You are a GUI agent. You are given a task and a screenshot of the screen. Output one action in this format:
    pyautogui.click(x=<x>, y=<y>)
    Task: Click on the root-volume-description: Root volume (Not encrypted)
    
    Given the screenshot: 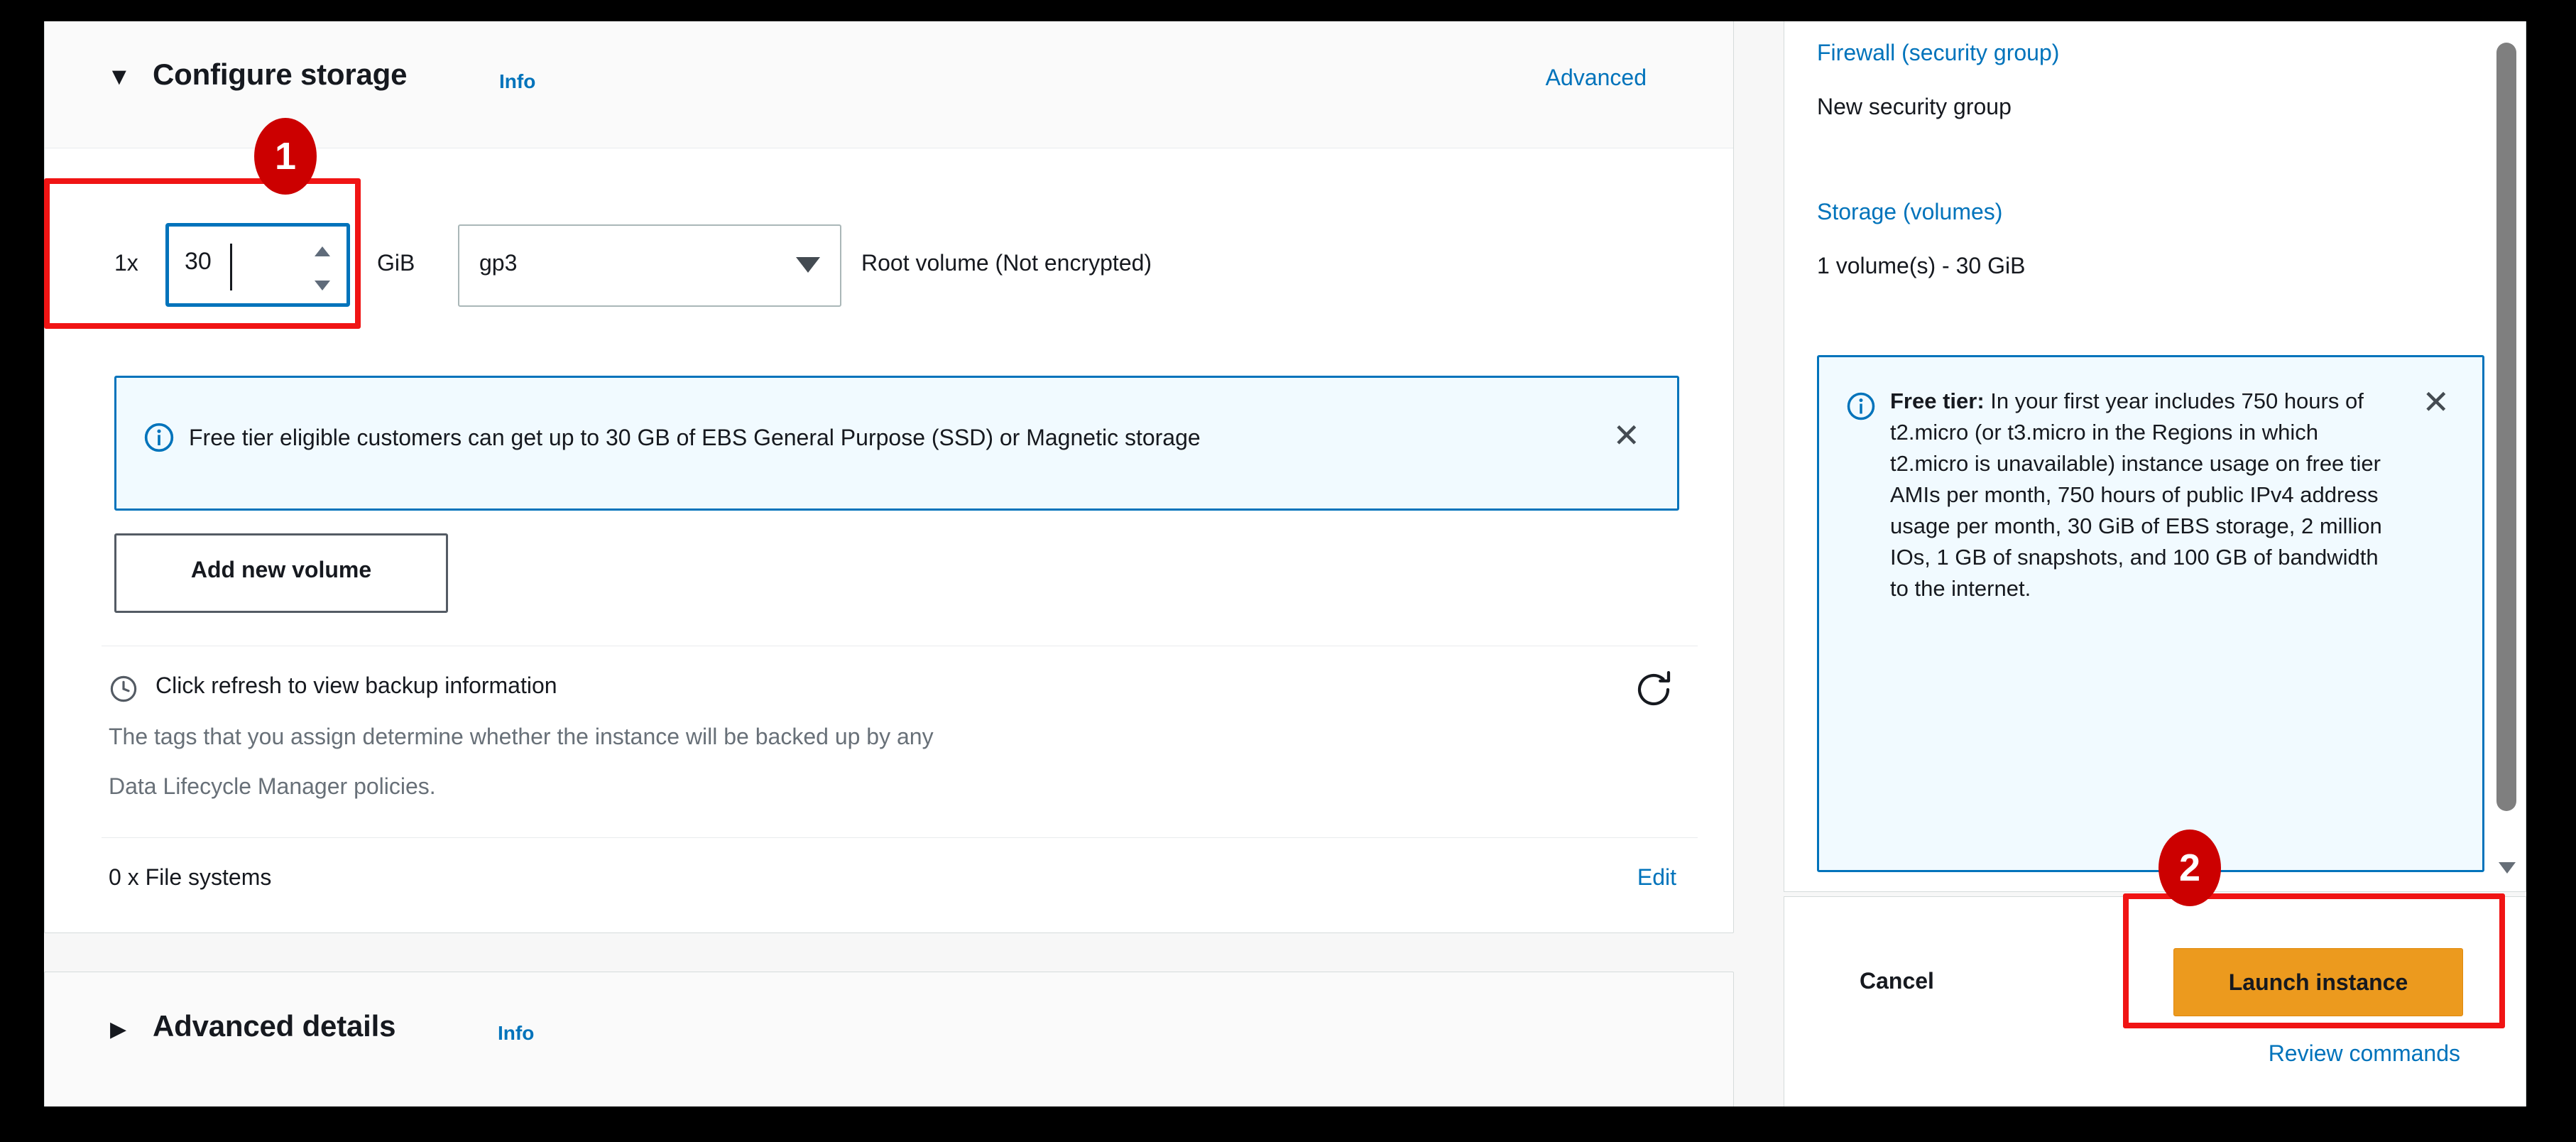 What is the action you would take?
    pyautogui.click(x=1006, y=263)
    